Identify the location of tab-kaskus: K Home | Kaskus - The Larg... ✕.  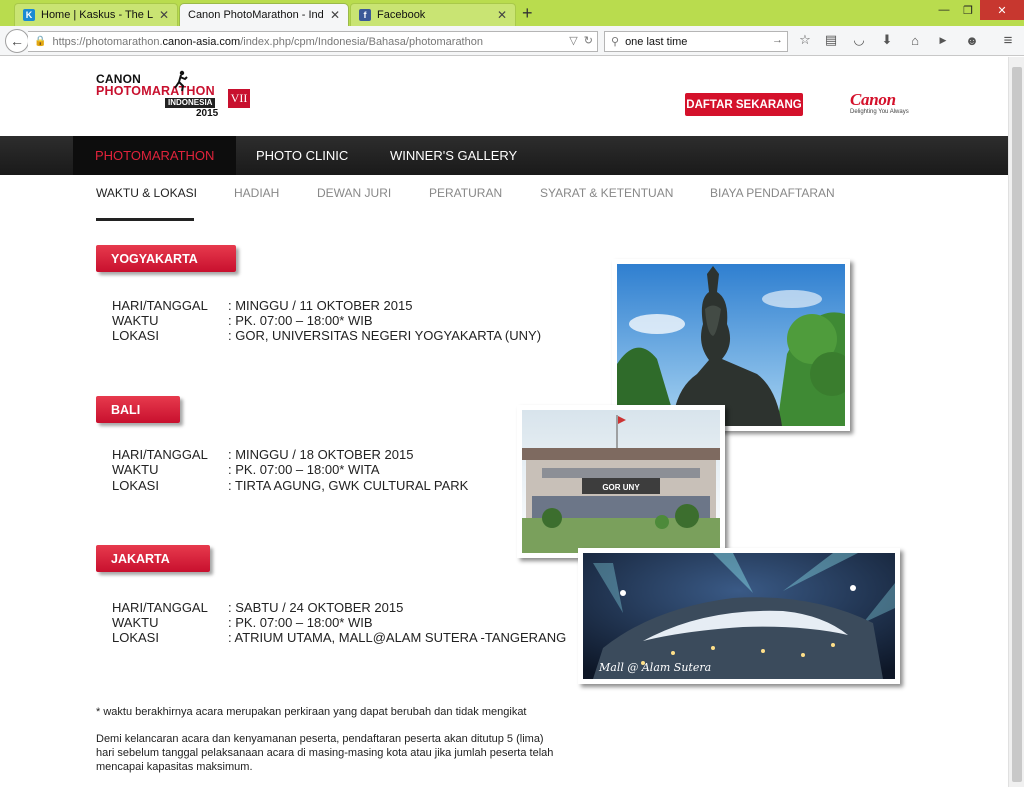
(96, 14).